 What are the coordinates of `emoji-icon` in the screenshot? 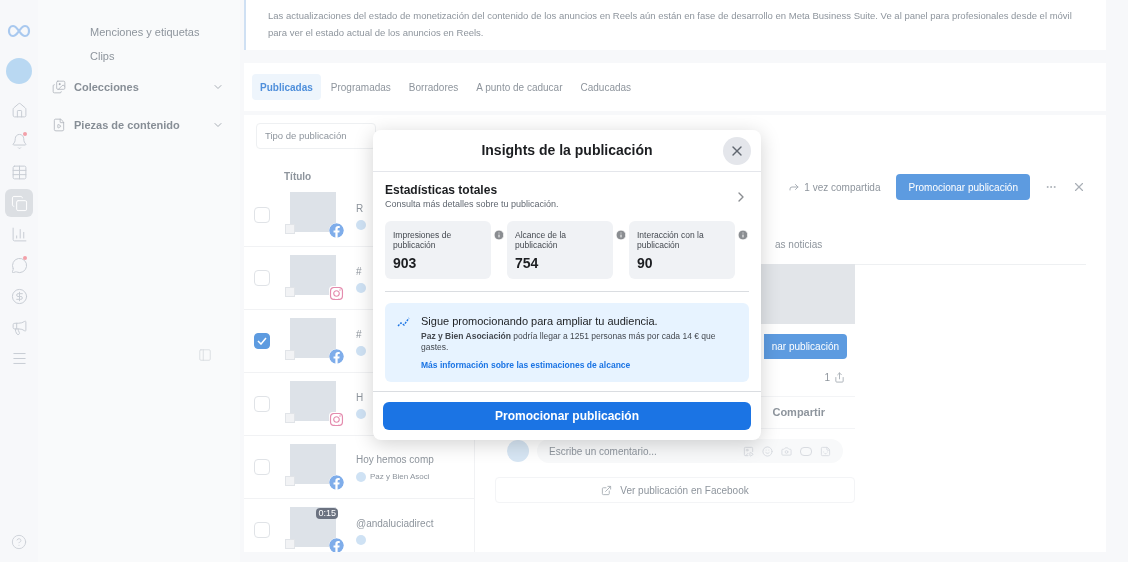 It's located at (767, 451).